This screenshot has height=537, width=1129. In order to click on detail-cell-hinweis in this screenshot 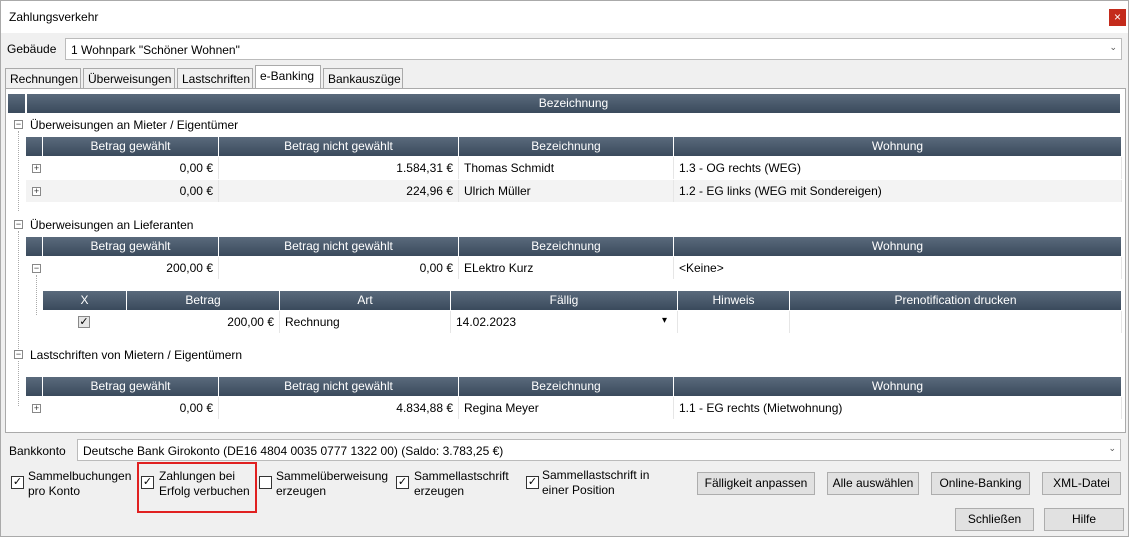, I will do `click(734, 322)`.